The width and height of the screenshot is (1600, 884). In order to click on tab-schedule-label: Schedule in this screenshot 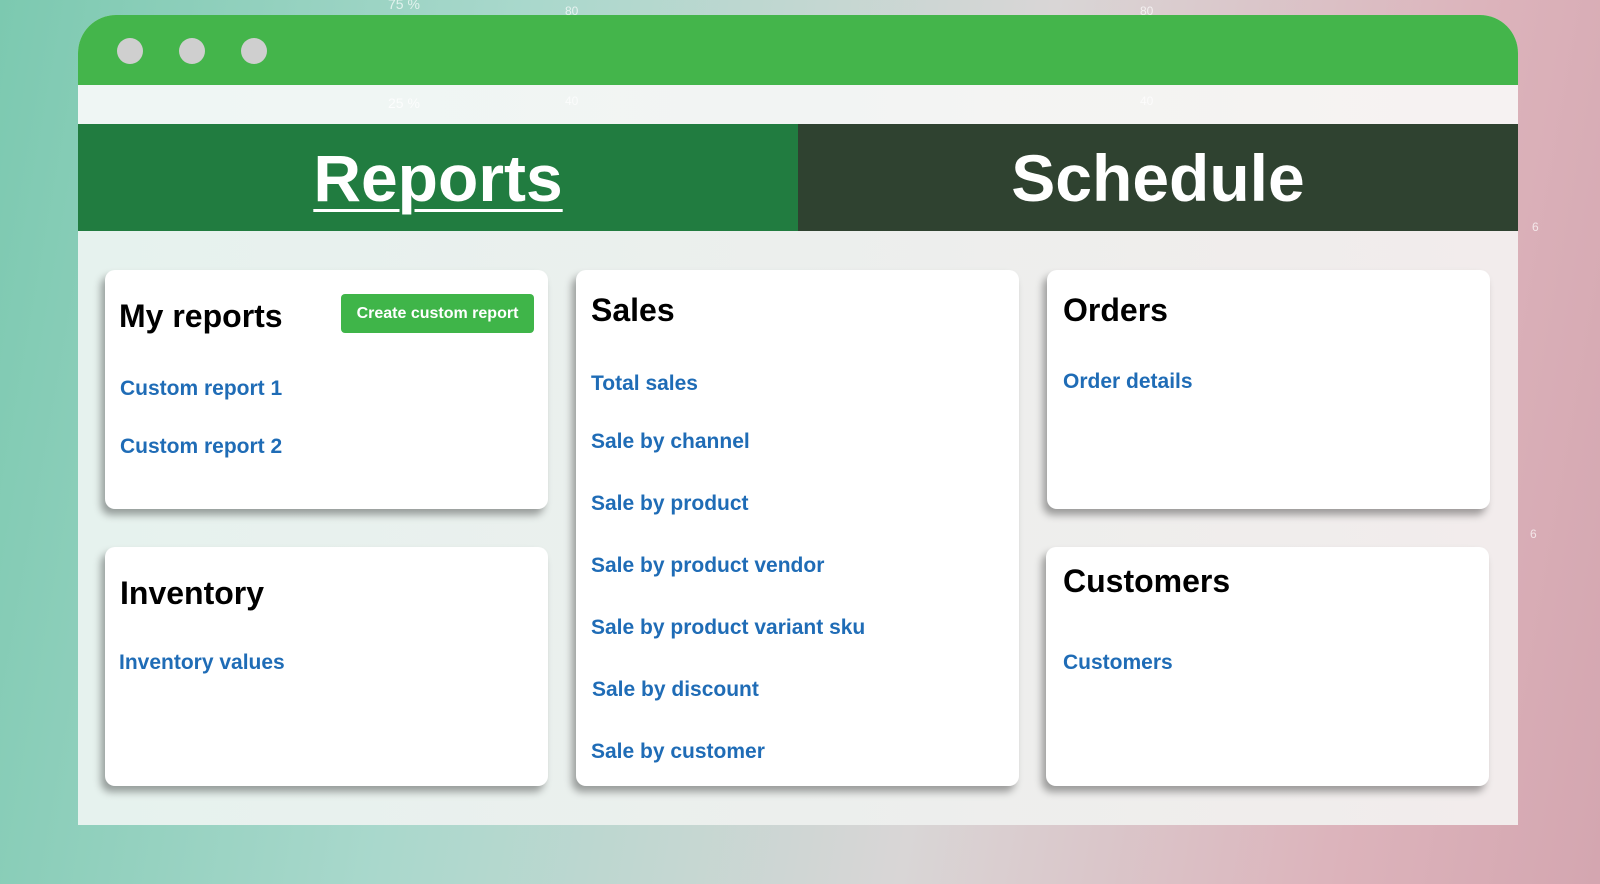, I will do `click(1158, 177)`.